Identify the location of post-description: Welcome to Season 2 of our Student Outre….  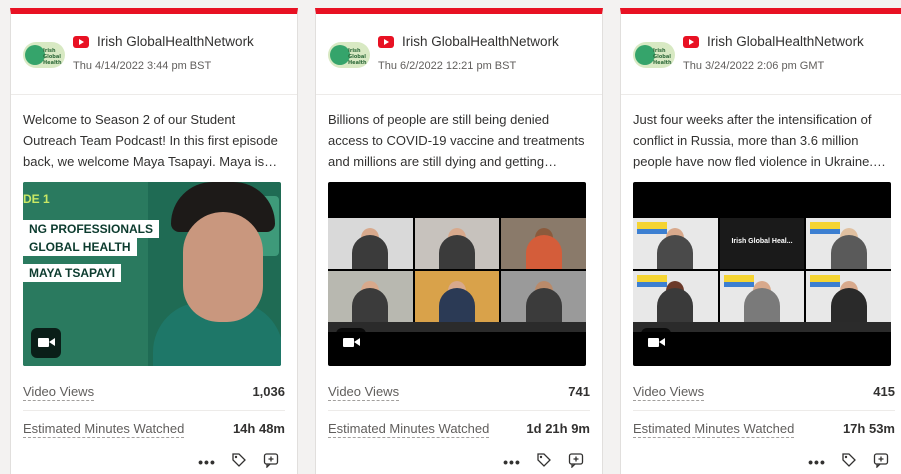
(150, 140).